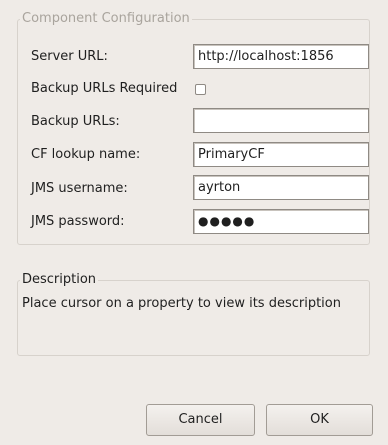 The height and width of the screenshot is (445, 388). I want to click on cf-lookup-name-field: PrimaryCF, so click(281, 154).